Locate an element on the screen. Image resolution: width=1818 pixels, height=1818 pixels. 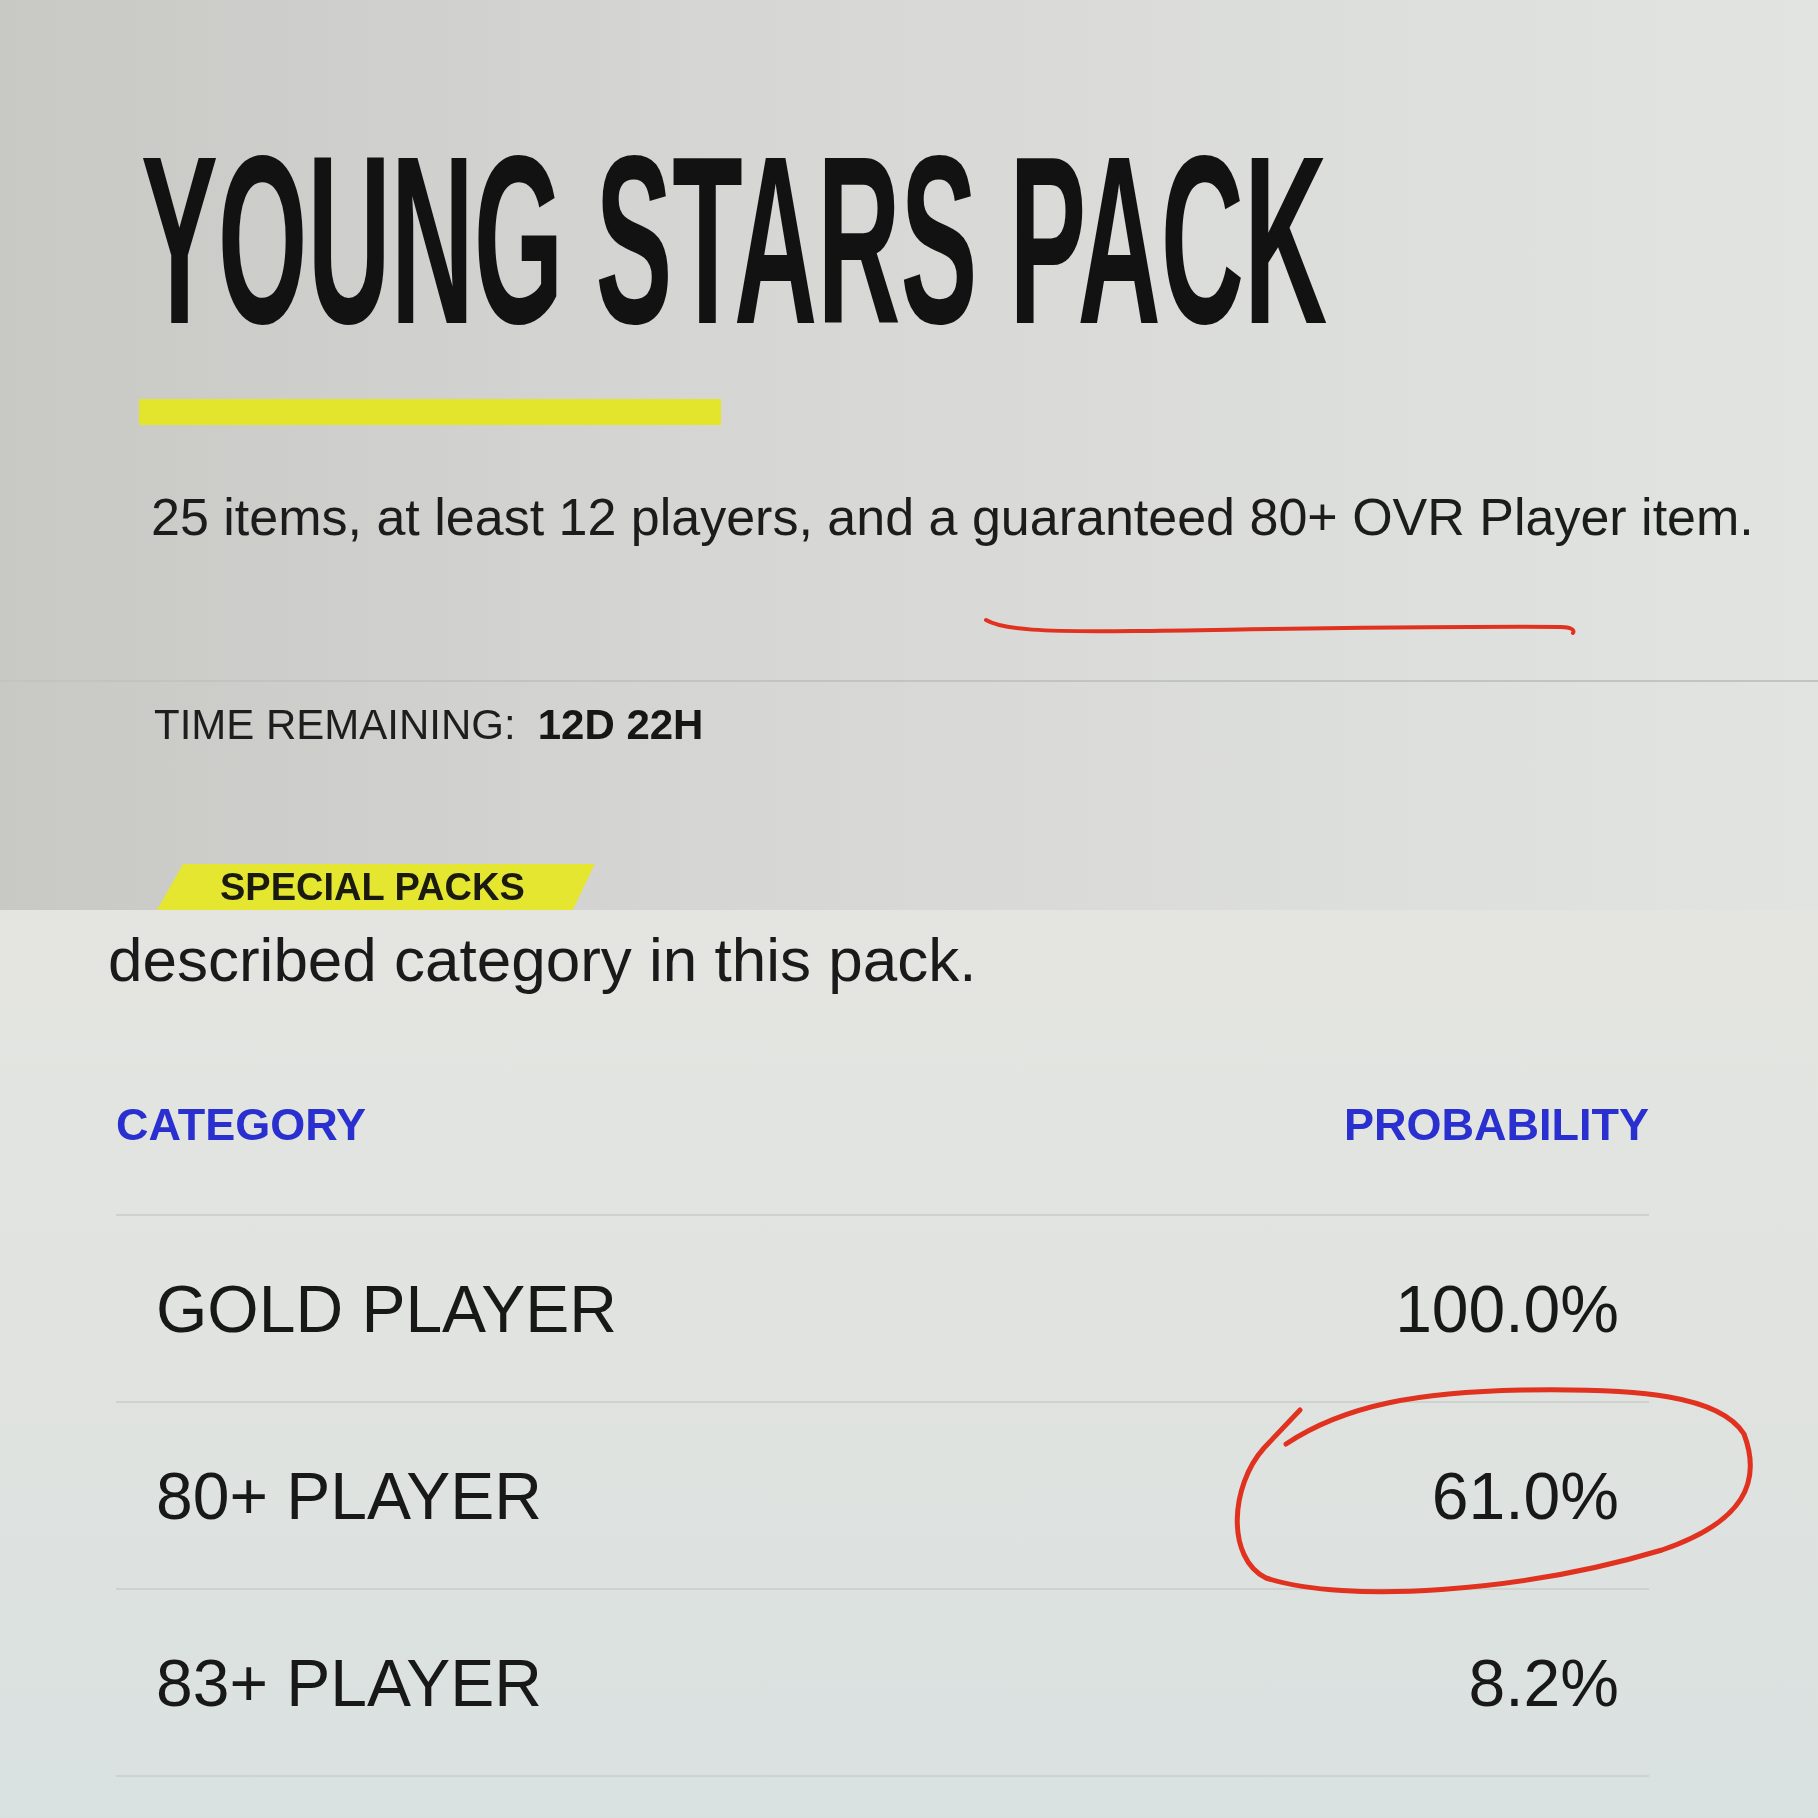
column-header: PROBABILITY is located at coordinates (1496, 1125).